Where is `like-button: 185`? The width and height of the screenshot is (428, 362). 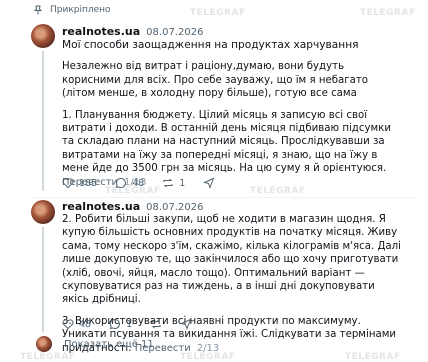 like-button: 185 is located at coordinates (79, 183).